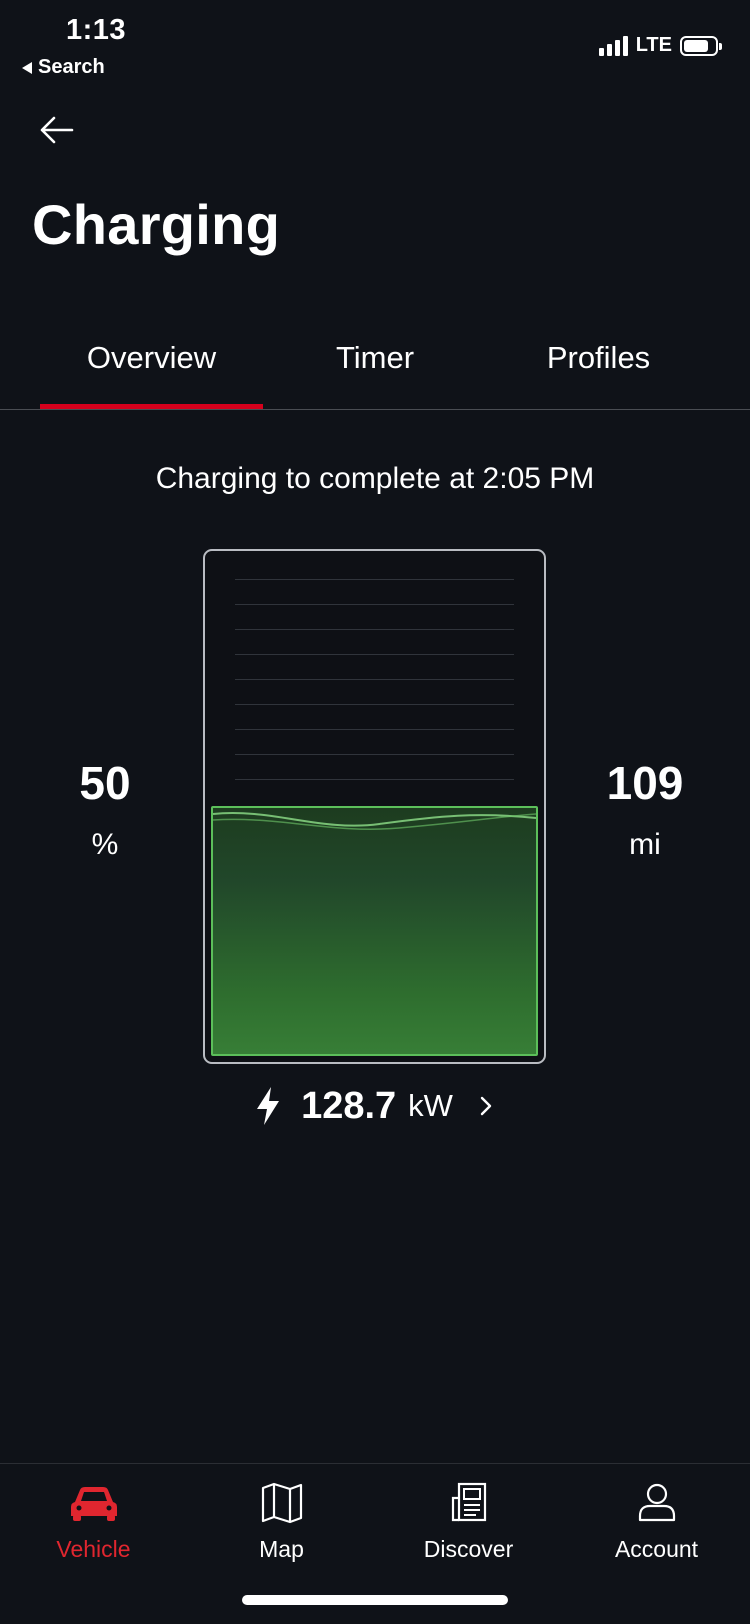 The image size is (750, 1624). What do you see at coordinates (93, 1504) in the screenshot?
I see `car-icon` at bounding box center [93, 1504].